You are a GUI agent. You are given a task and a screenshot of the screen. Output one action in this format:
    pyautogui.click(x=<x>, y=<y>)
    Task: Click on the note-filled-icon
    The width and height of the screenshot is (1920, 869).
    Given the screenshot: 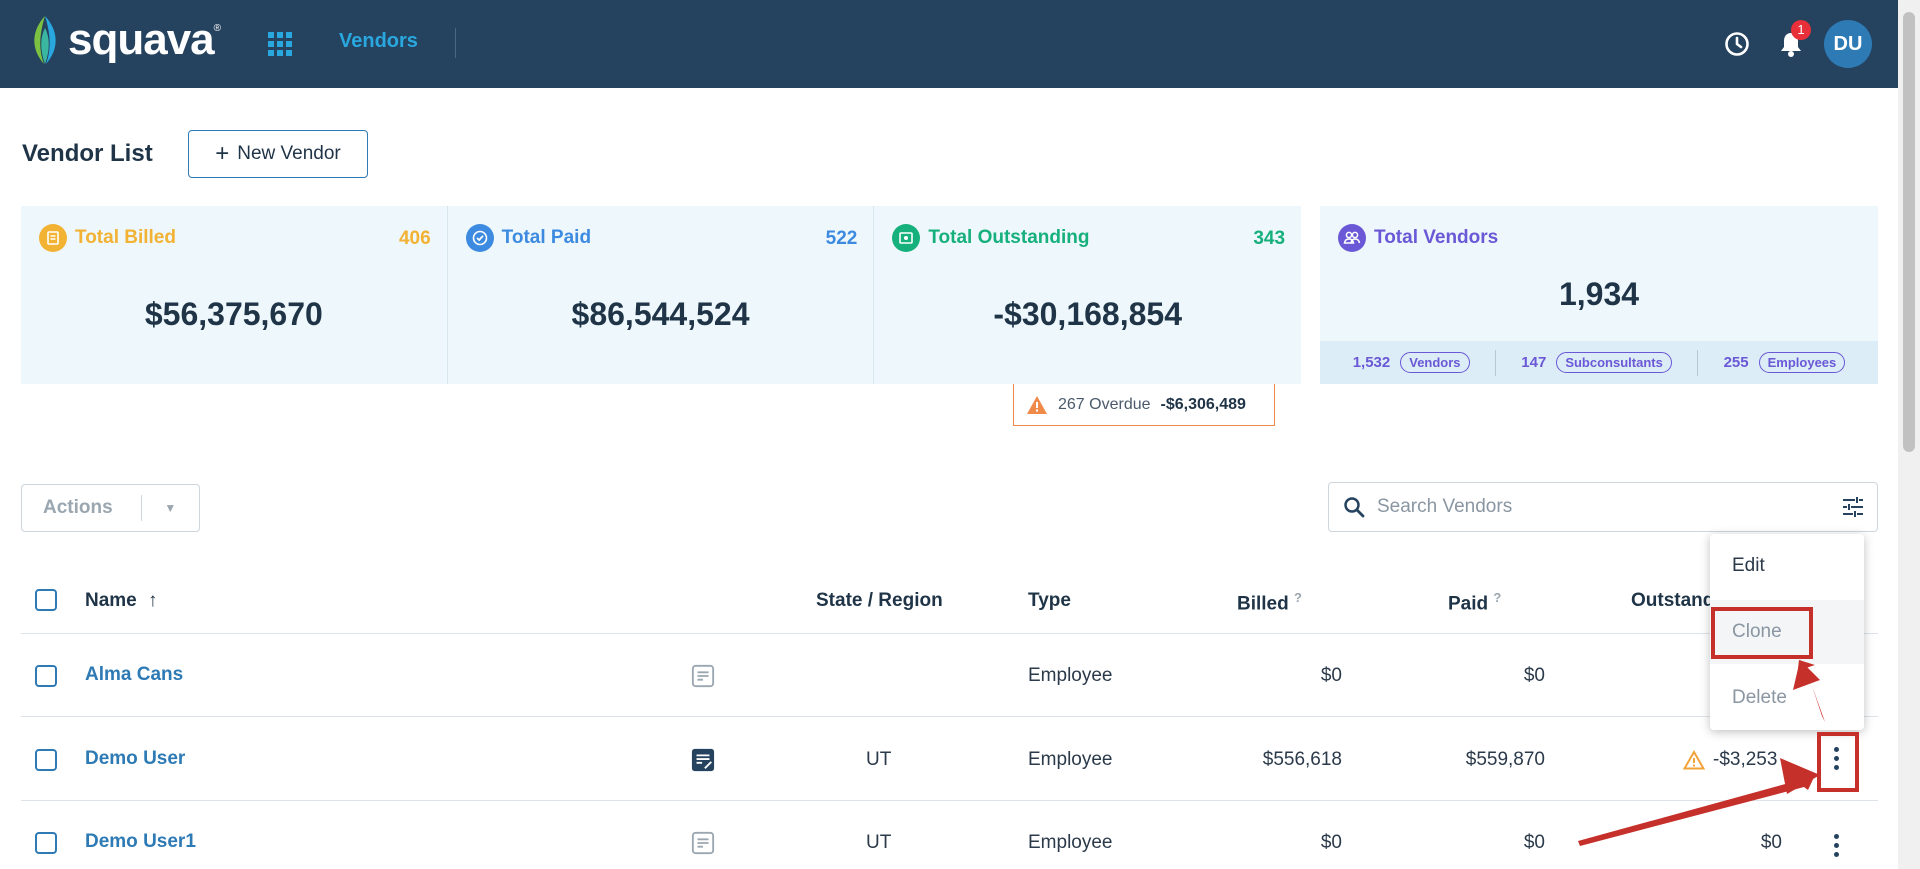 What is the action you would take?
    pyautogui.click(x=703, y=760)
    